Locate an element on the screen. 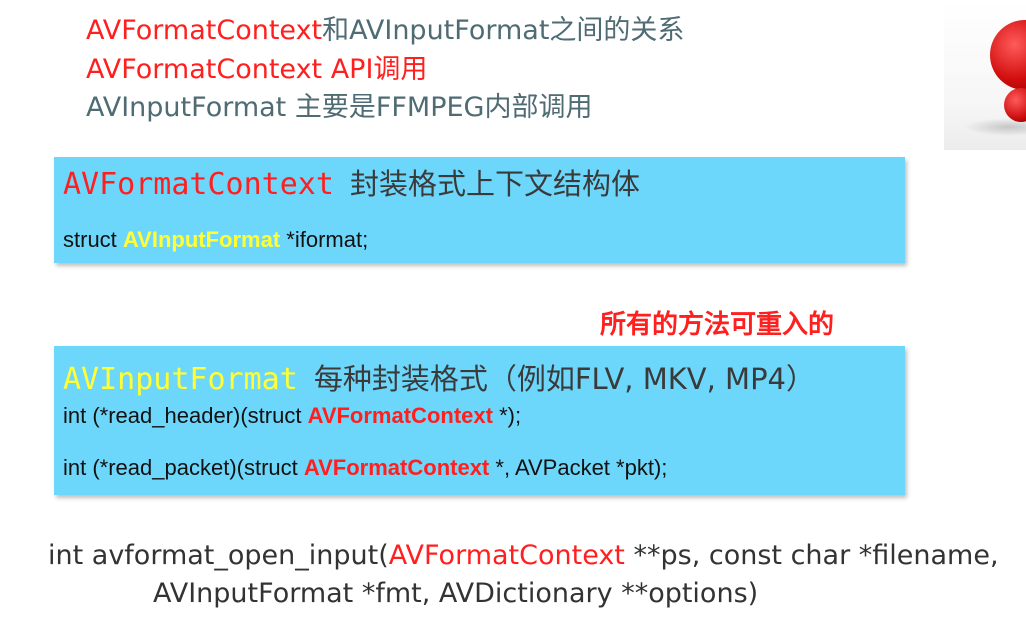 The image size is (1026, 624). box1-title: AVFormatContext 封装格式上下文结构体 is located at coordinates (351, 182).